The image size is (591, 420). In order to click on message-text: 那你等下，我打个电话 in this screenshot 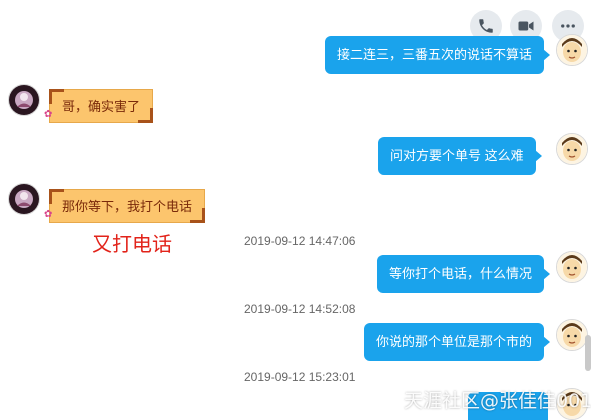, I will do `click(127, 206)`.